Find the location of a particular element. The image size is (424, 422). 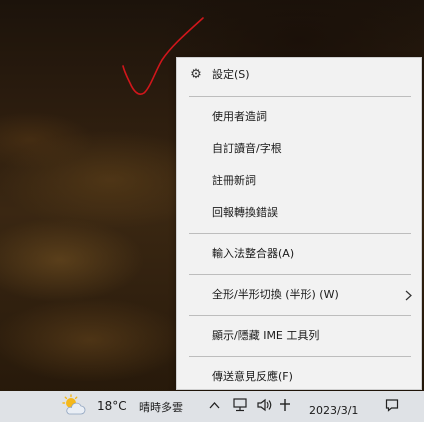

chevron-right-icon is located at coordinates (408, 295).